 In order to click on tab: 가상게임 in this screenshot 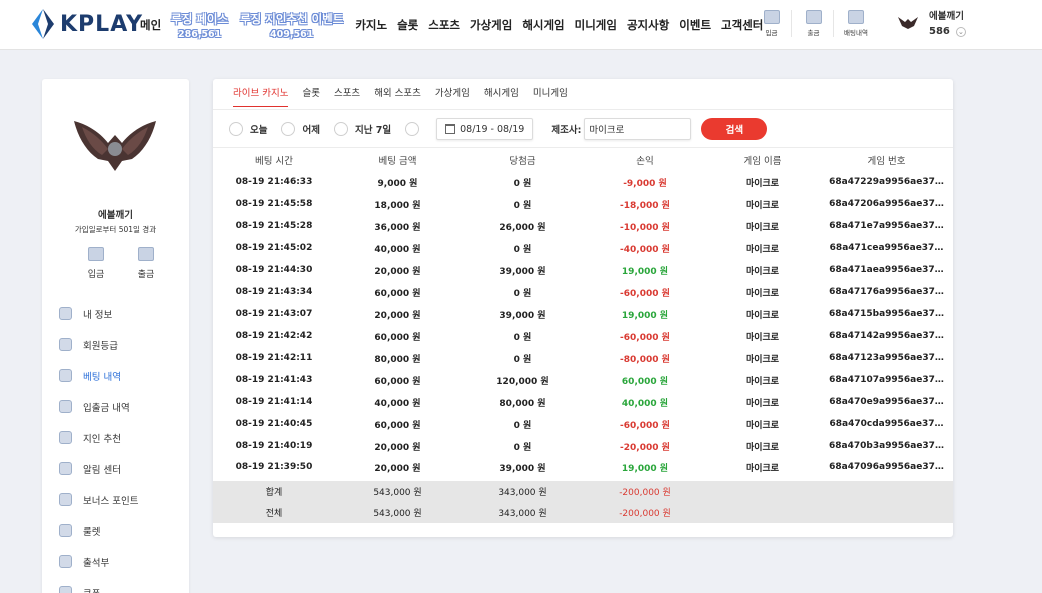, I will do `click(452, 94)`.